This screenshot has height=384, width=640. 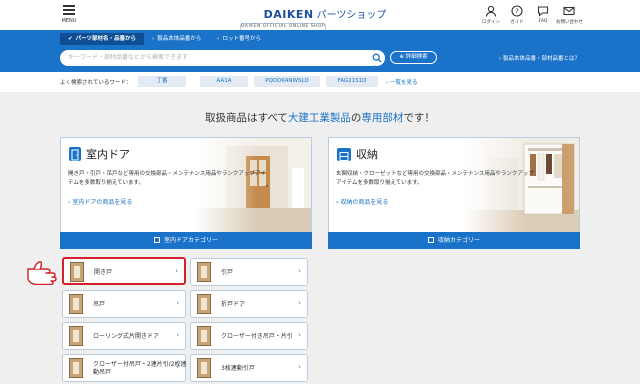 I want to click on subcategory-label: ローリング式片開きドア, so click(x=126, y=336).